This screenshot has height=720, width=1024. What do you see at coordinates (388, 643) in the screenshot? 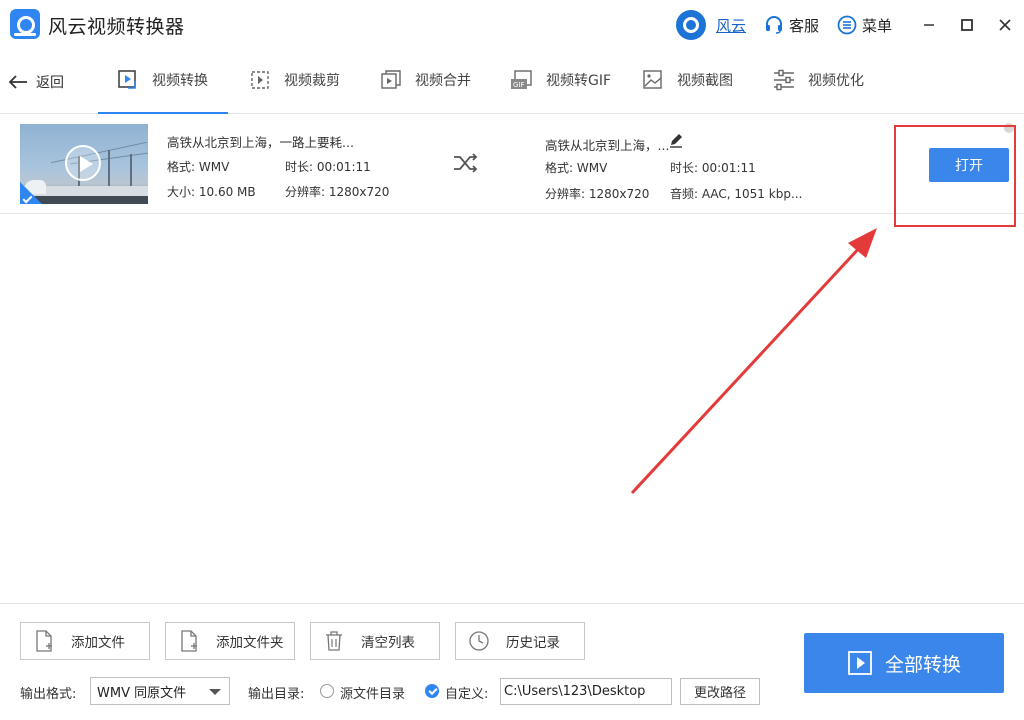
I see `clear-list-label: 清空列表` at bounding box center [388, 643].